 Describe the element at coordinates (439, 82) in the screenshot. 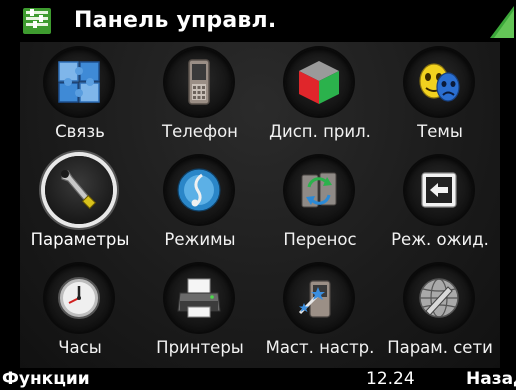

I see `themes-icon` at that location.